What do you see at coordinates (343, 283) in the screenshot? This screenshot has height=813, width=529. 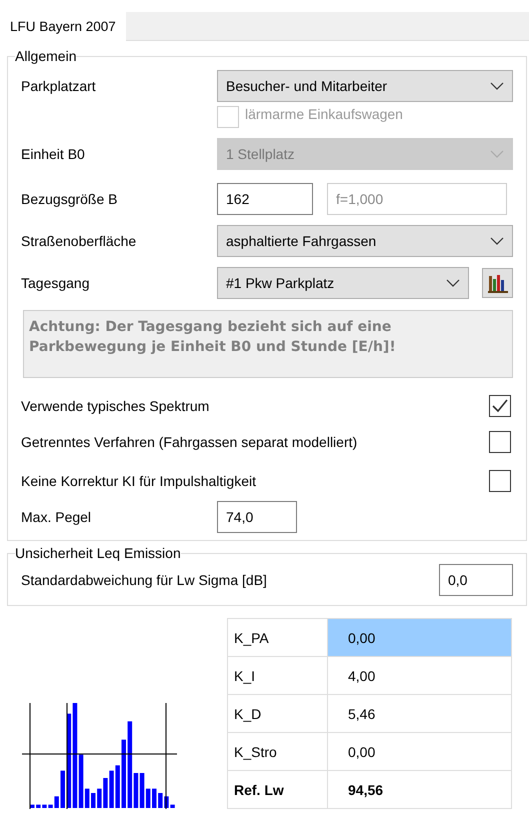 I see `dropdown: #1 Pkw Parkplatz` at bounding box center [343, 283].